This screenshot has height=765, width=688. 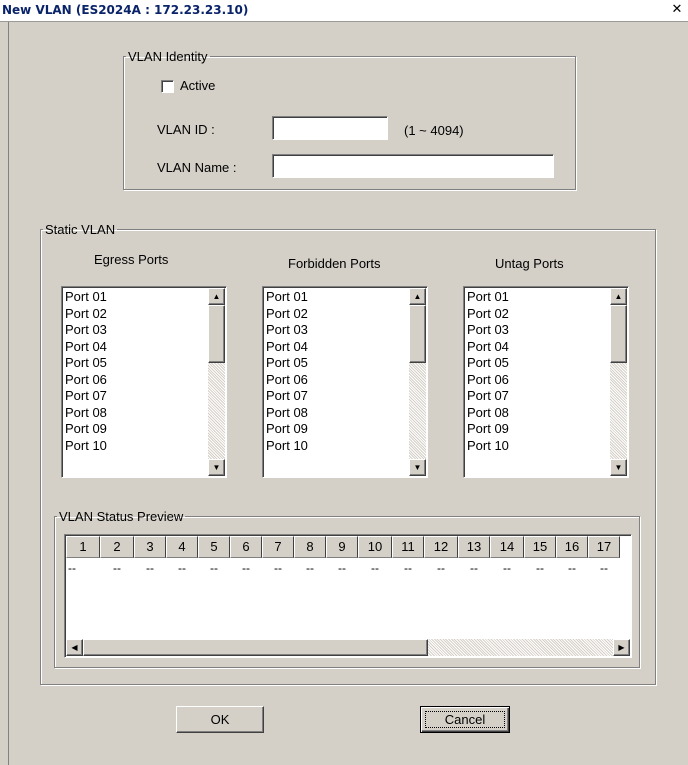 I want to click on preview-column-header: 15, so click(x=540, y=547).